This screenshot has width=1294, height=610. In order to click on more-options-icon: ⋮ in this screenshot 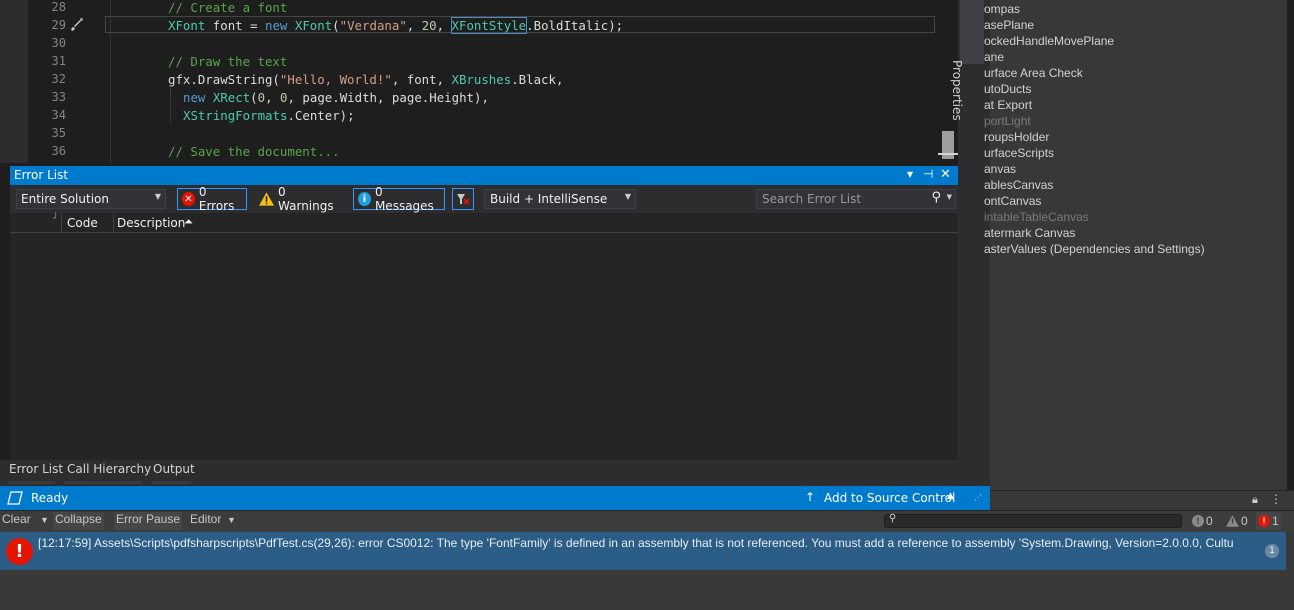, I will do `click(1276, 499)`.